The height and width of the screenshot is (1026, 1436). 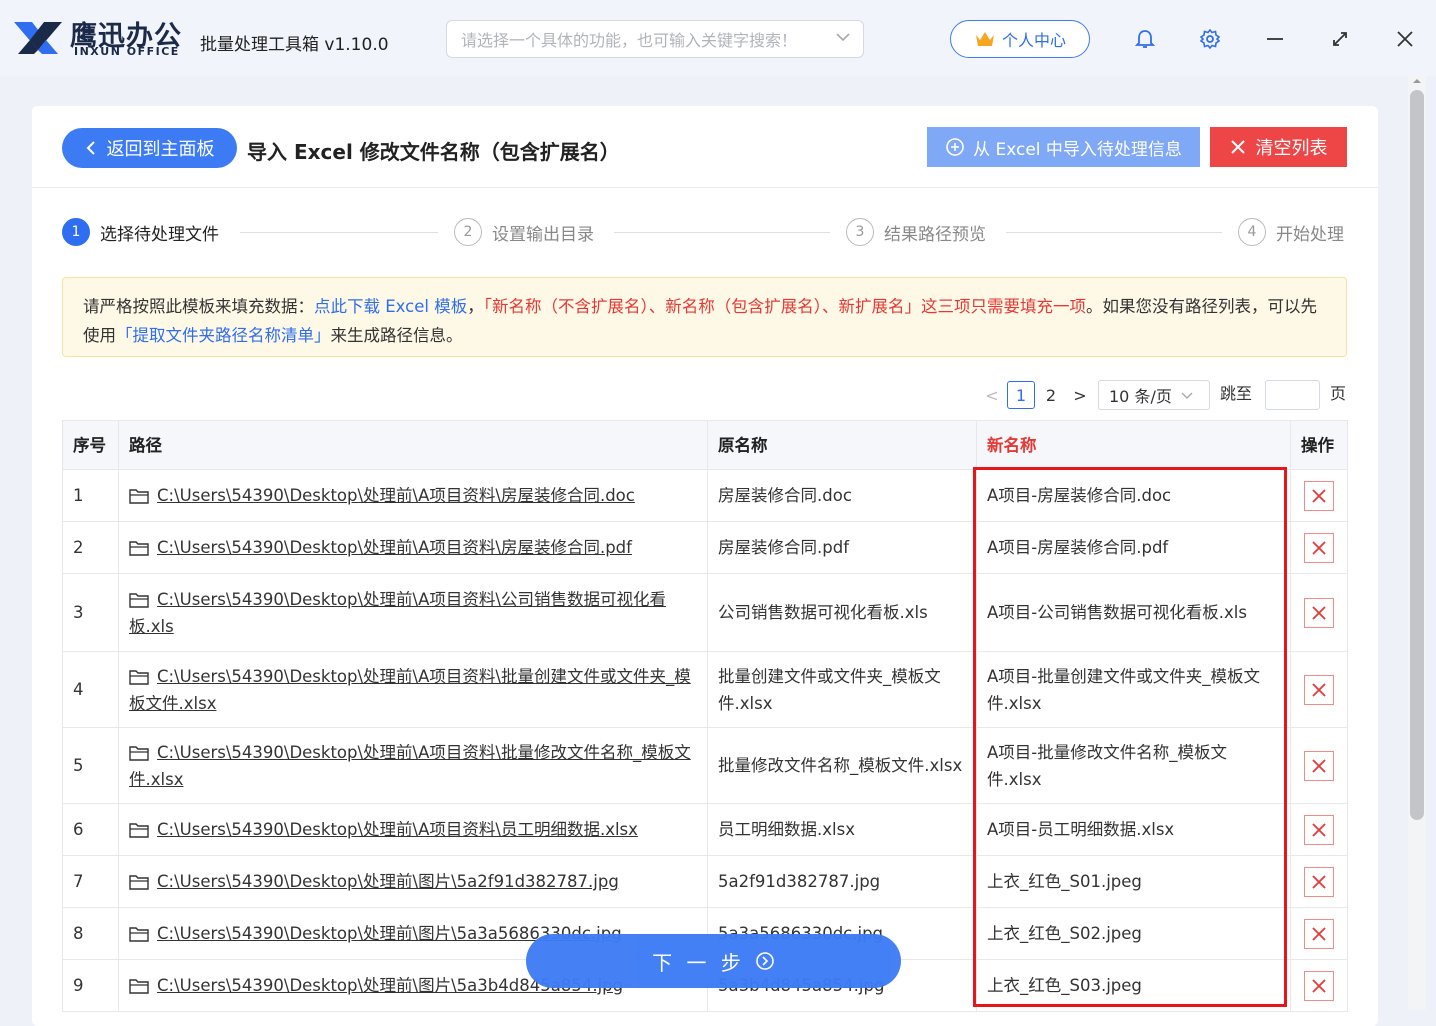 I want to click on row-new-name: A项目-批量修改文件名称_模板文件.xlsx, so click(x=1133, y=765).